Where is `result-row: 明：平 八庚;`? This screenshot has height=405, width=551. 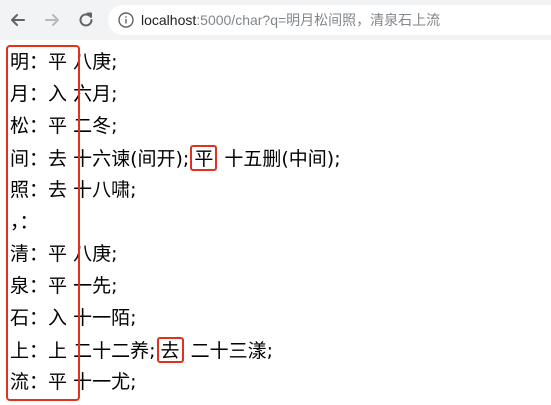
result-row: 明：平 八庚; is located at coordinates (64, 62).